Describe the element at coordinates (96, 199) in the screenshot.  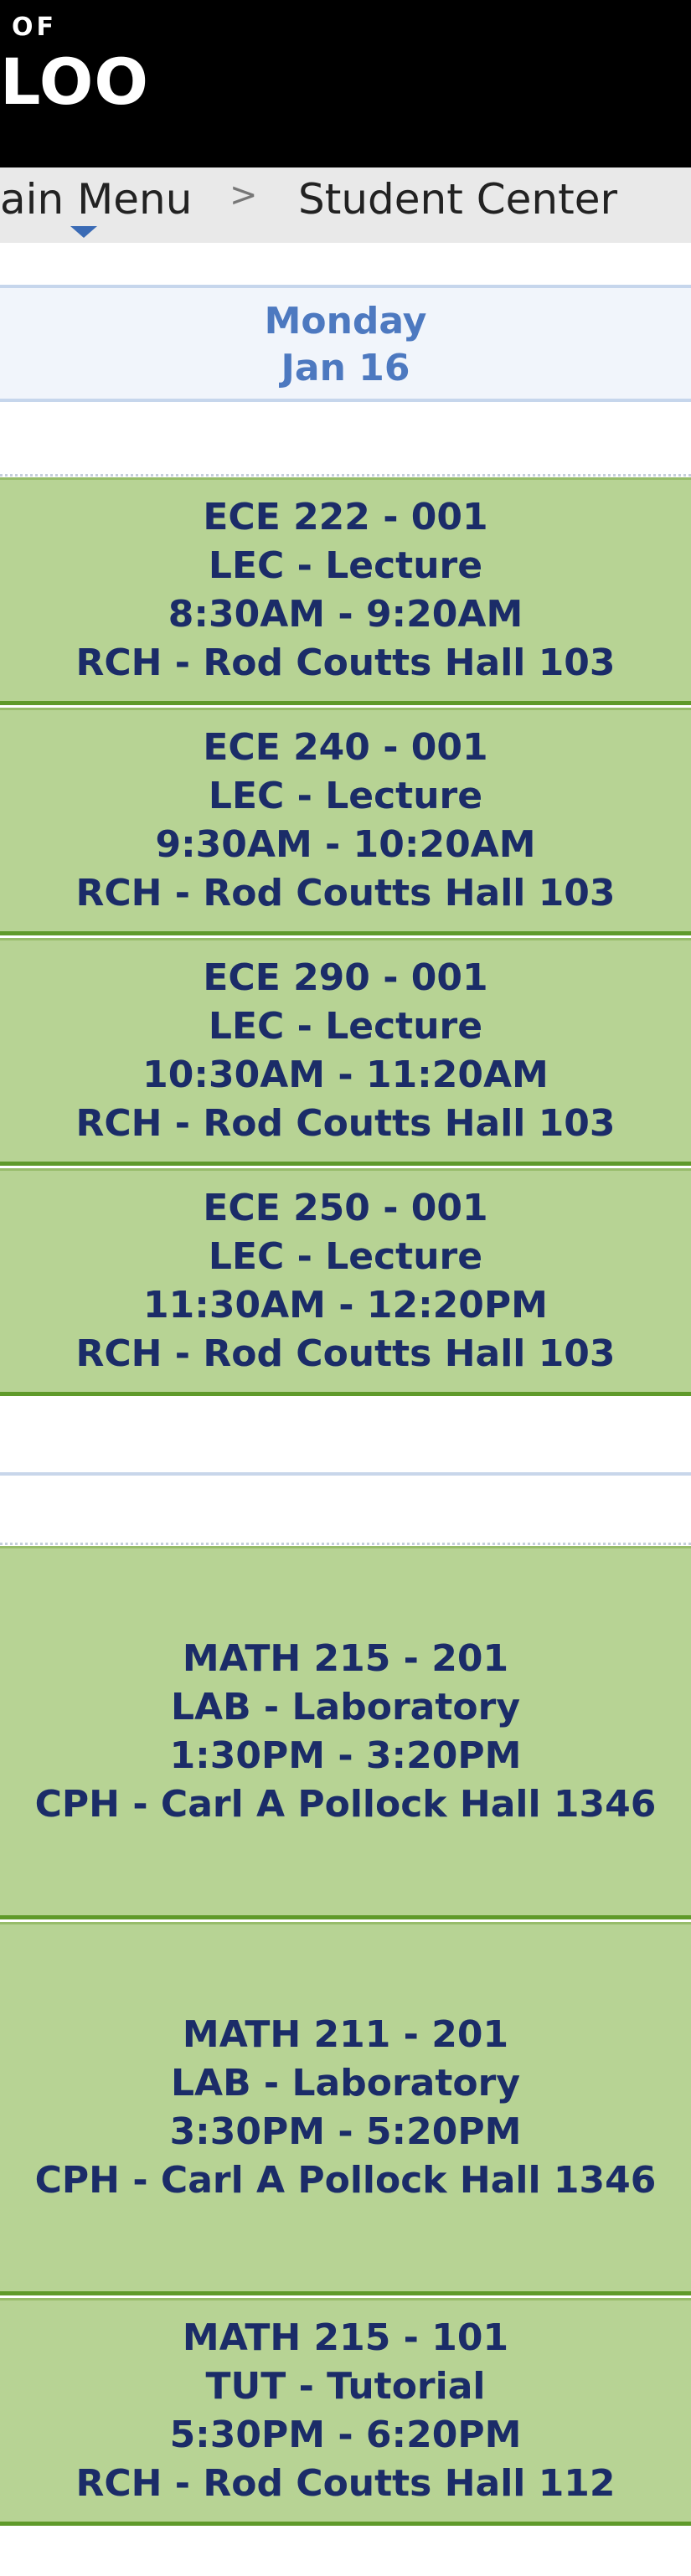
I see `breadcrumb-main-menu: ain Menu` at that location.